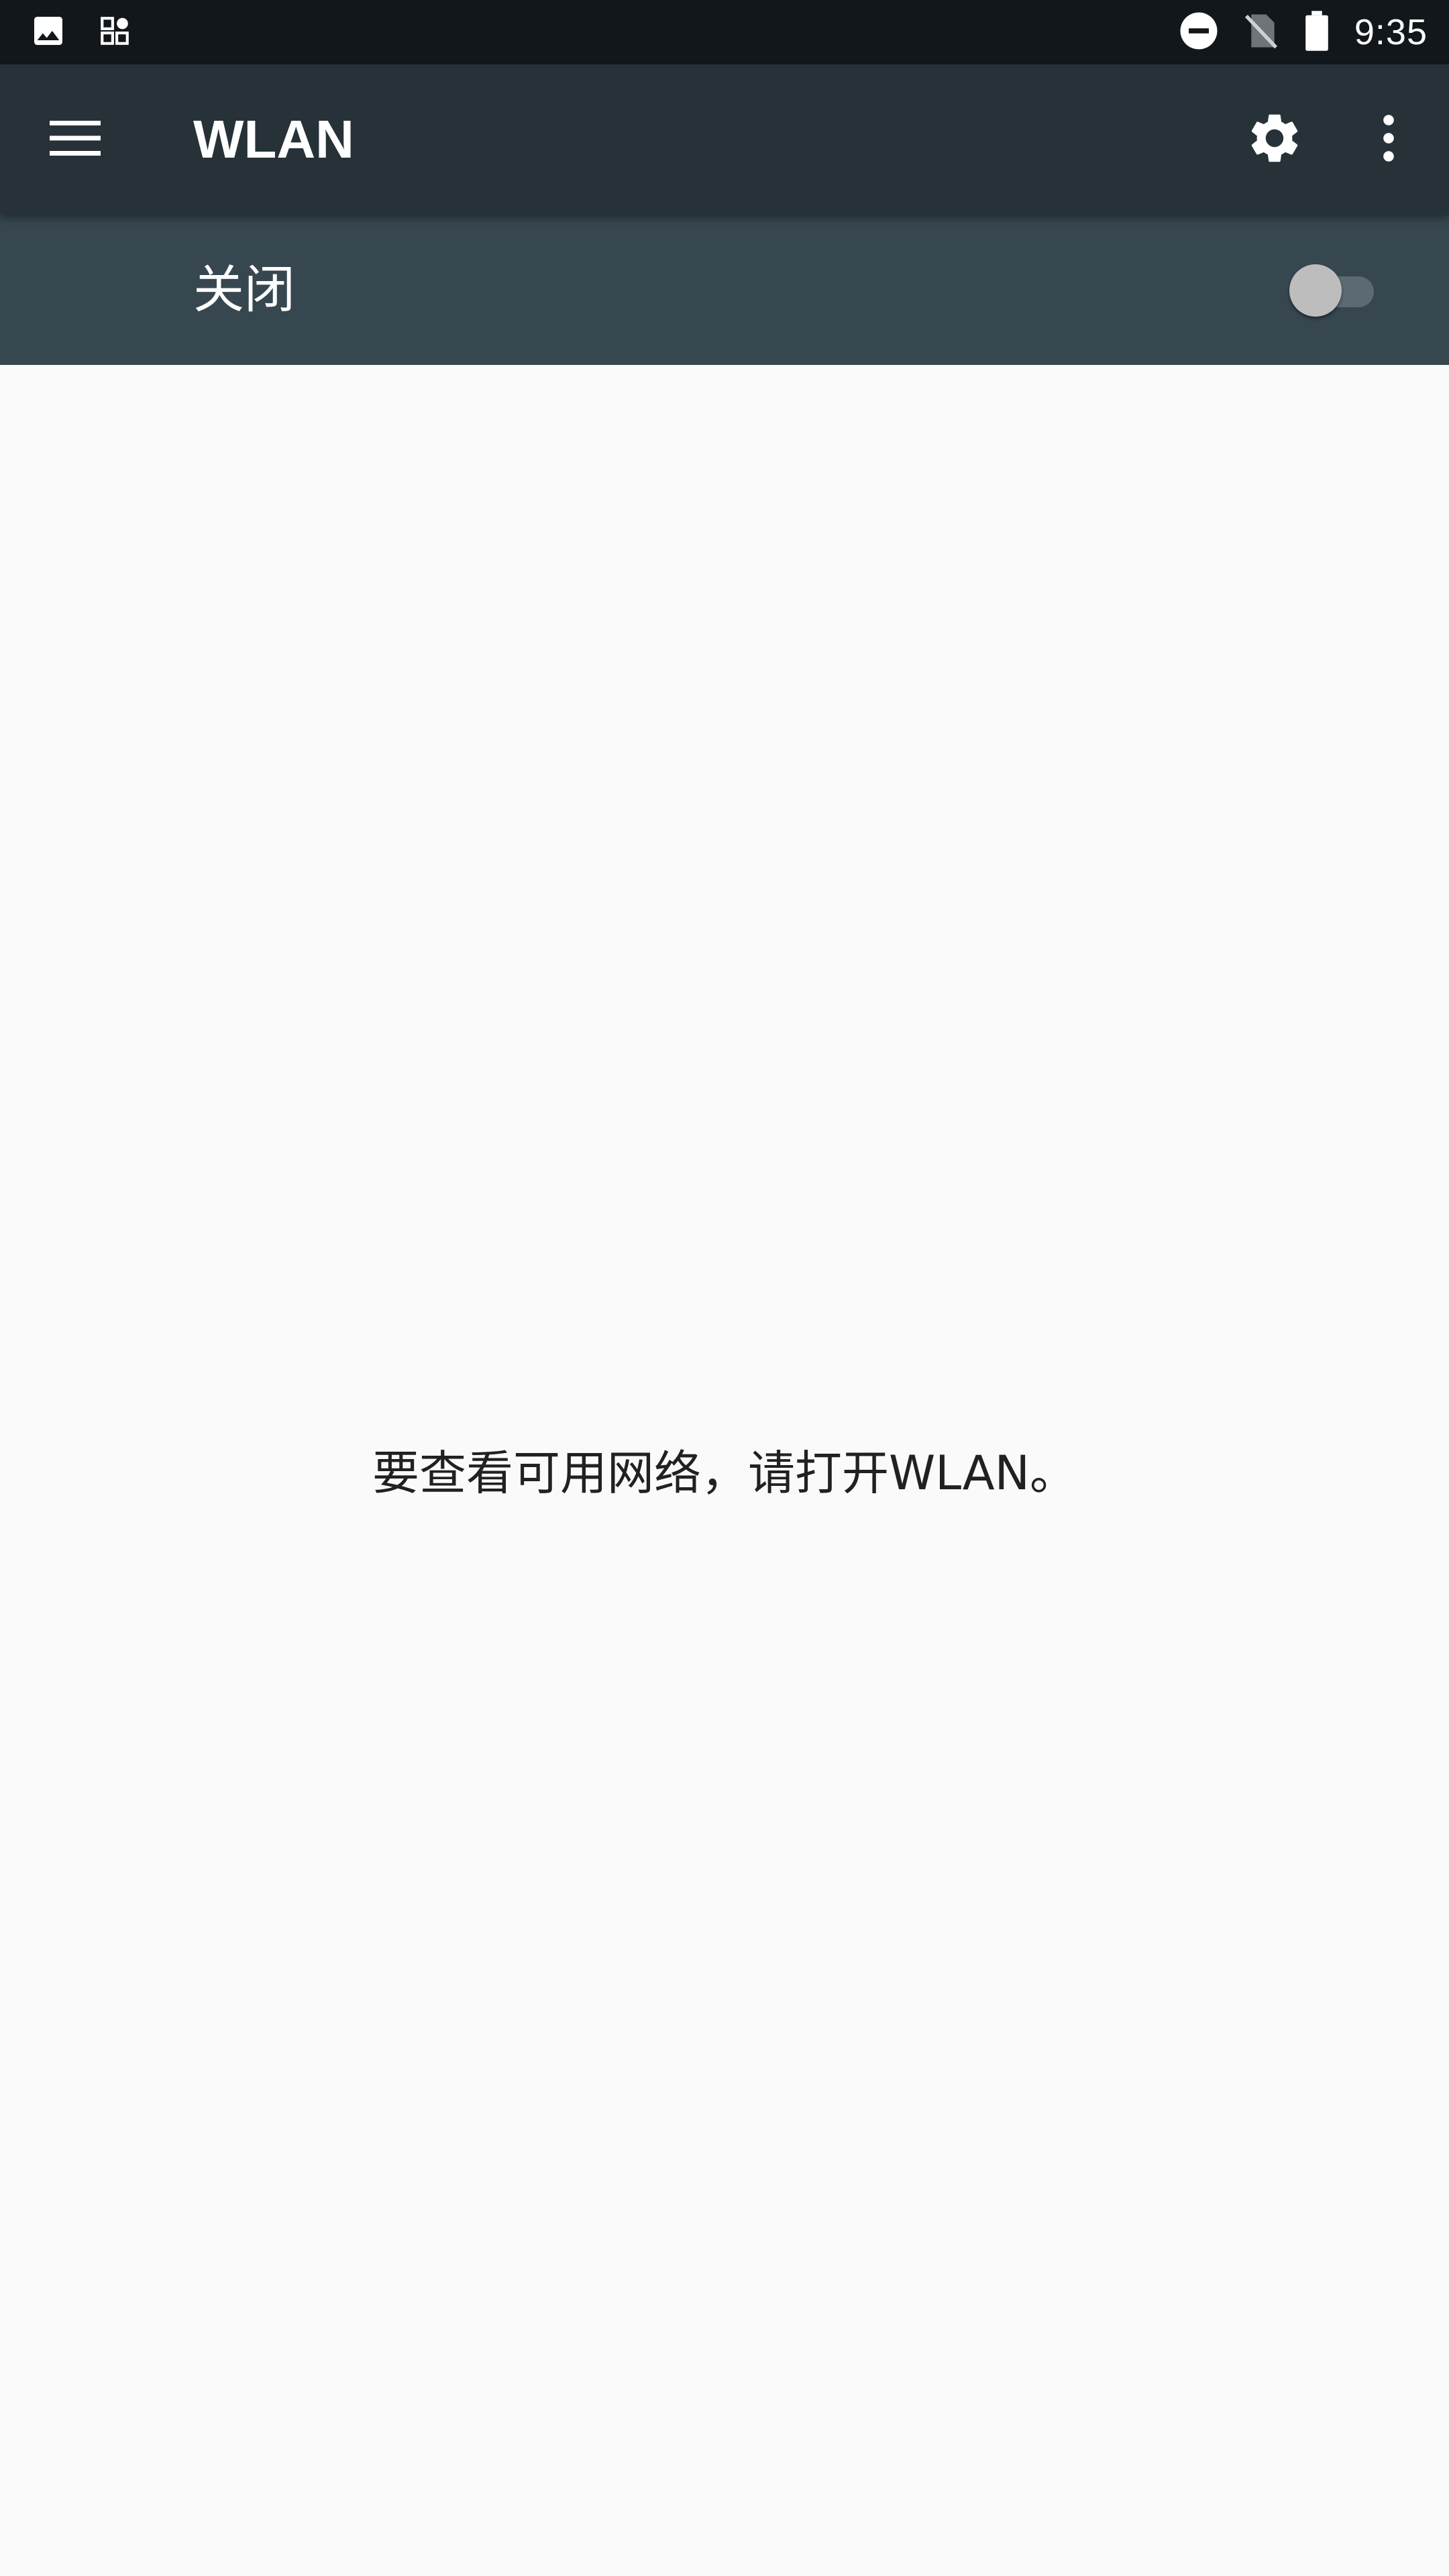 This screenshot has width=1449, height=2576. What do you see at coordinates (273, 139) in the screenshot?
I see `page-title: WLAN` at bounding box center [273, 139].